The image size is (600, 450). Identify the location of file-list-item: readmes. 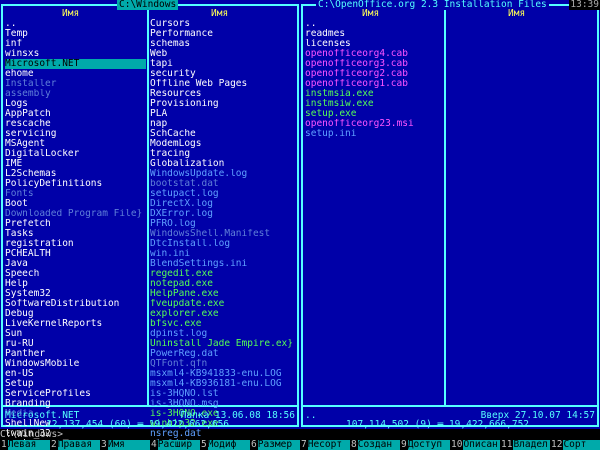
(374, 34).